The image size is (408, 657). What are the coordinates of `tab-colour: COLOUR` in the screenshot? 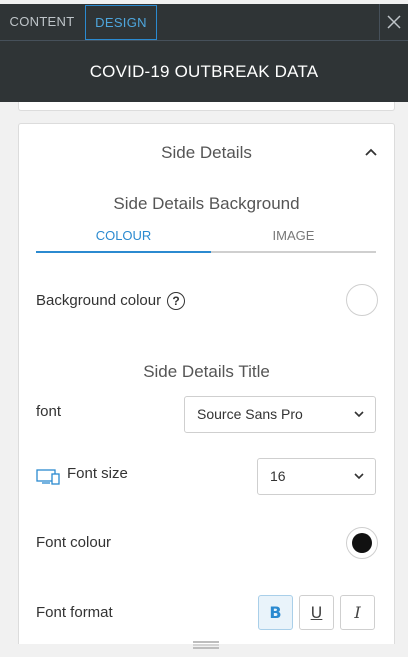 It's located at (123, 237).